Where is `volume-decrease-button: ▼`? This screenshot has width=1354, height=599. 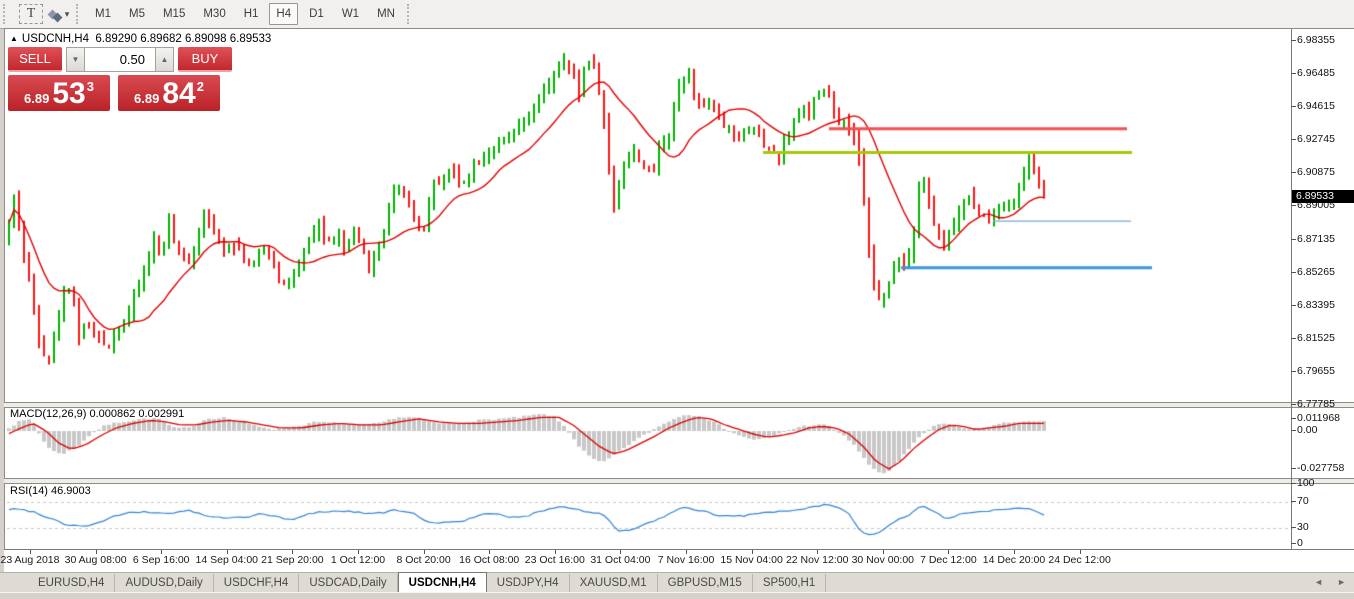 volume-decrease-button: ▼ is located at coordinates (75, 59).